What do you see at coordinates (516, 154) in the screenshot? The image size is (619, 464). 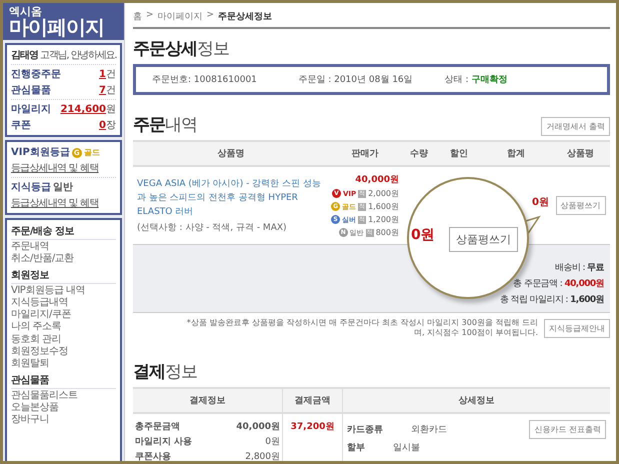 I see `column-header: 합계` at bounding box center [516, 154].